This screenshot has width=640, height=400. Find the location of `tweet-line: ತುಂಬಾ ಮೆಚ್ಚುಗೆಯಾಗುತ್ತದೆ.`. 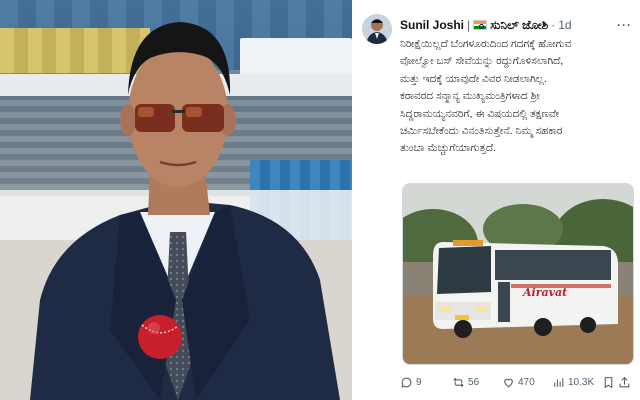

tweet-line: ತುಂಬಾ ಮೆಚ್ಚುಗೆಯಾಗುತ್ತದೆ. is located at coordinates (448, 148).